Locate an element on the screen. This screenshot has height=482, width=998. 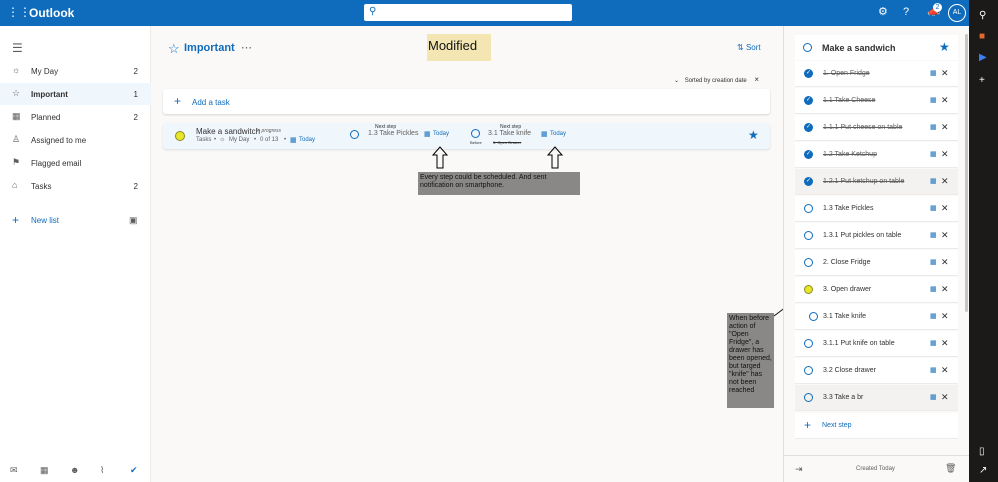
search-icon: ⚲ is located at coordinates (982, 15).